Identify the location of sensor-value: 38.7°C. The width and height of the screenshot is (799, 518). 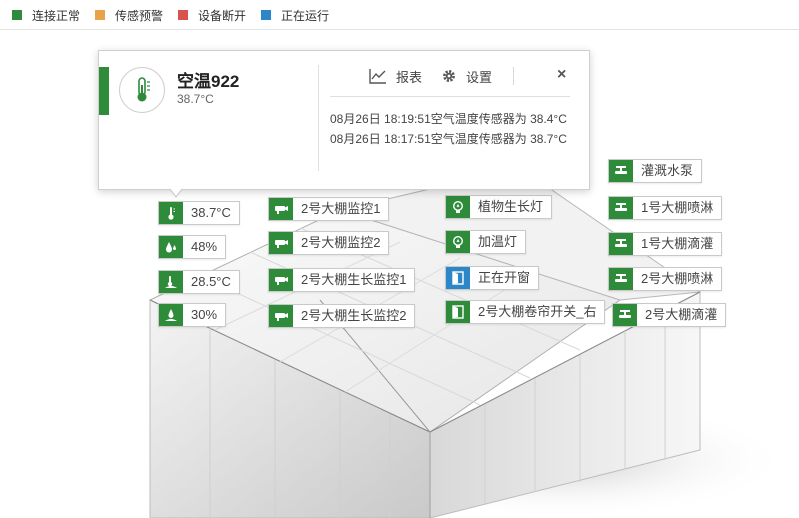
(211, 212).